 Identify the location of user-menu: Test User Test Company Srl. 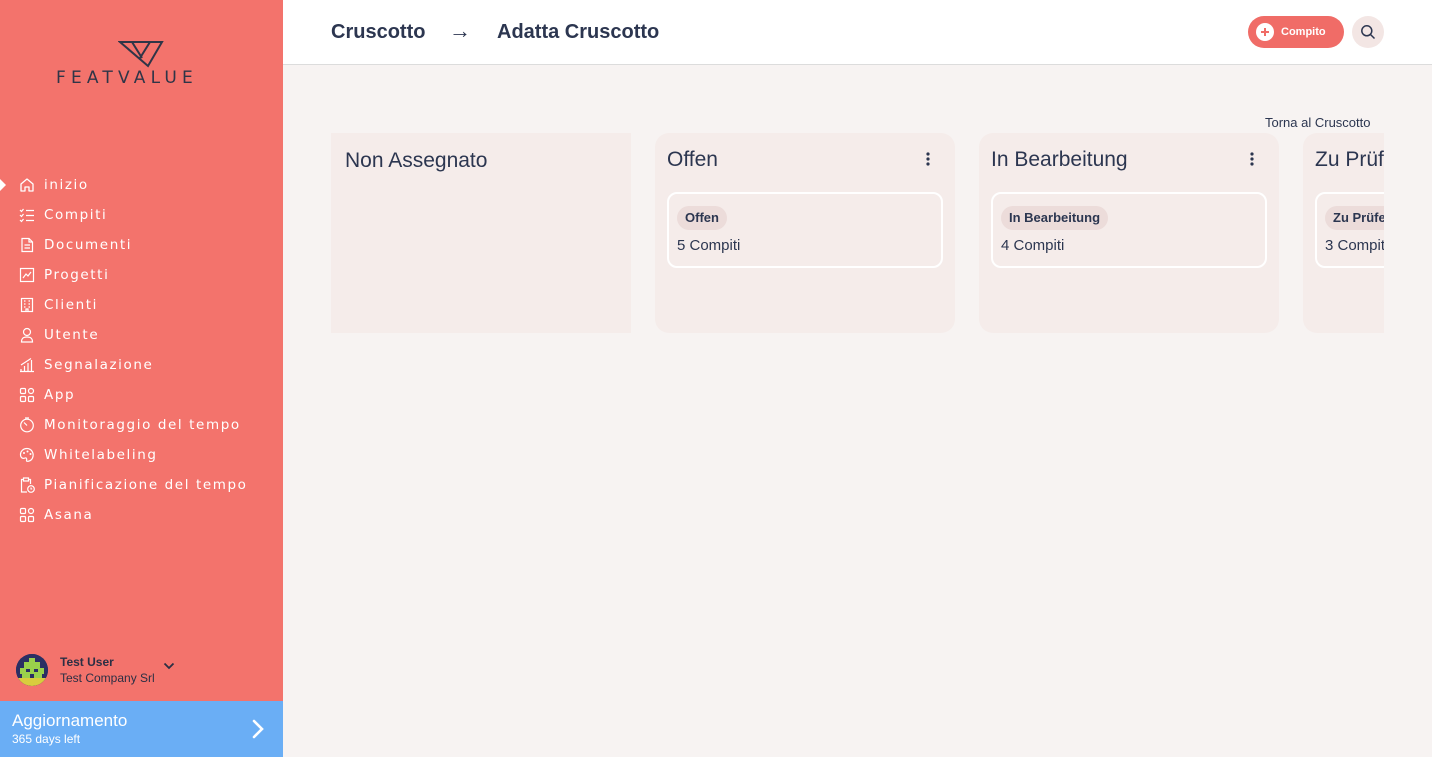
(146, 670).